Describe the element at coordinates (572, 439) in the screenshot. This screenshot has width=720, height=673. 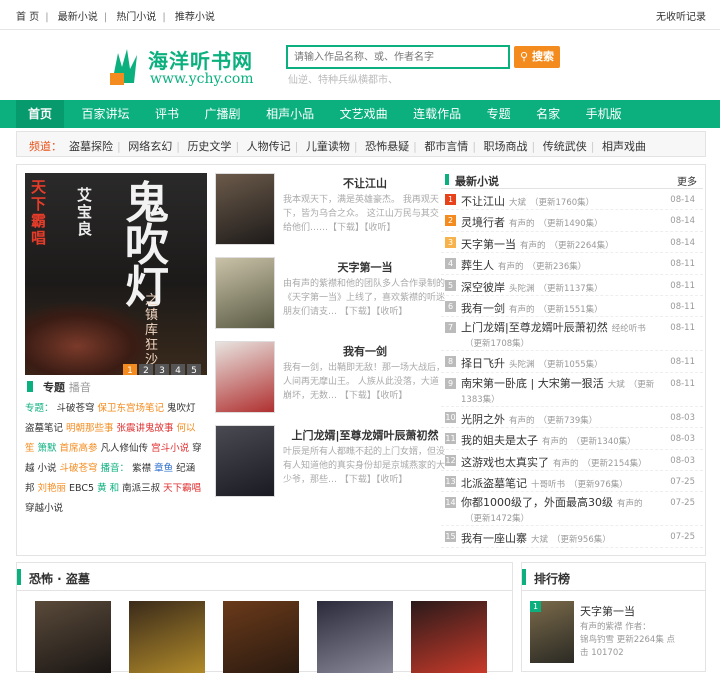
I see `latest-item: 11 我的姐夫是太子 有声的 （更新1340集） 08-03` at that location.